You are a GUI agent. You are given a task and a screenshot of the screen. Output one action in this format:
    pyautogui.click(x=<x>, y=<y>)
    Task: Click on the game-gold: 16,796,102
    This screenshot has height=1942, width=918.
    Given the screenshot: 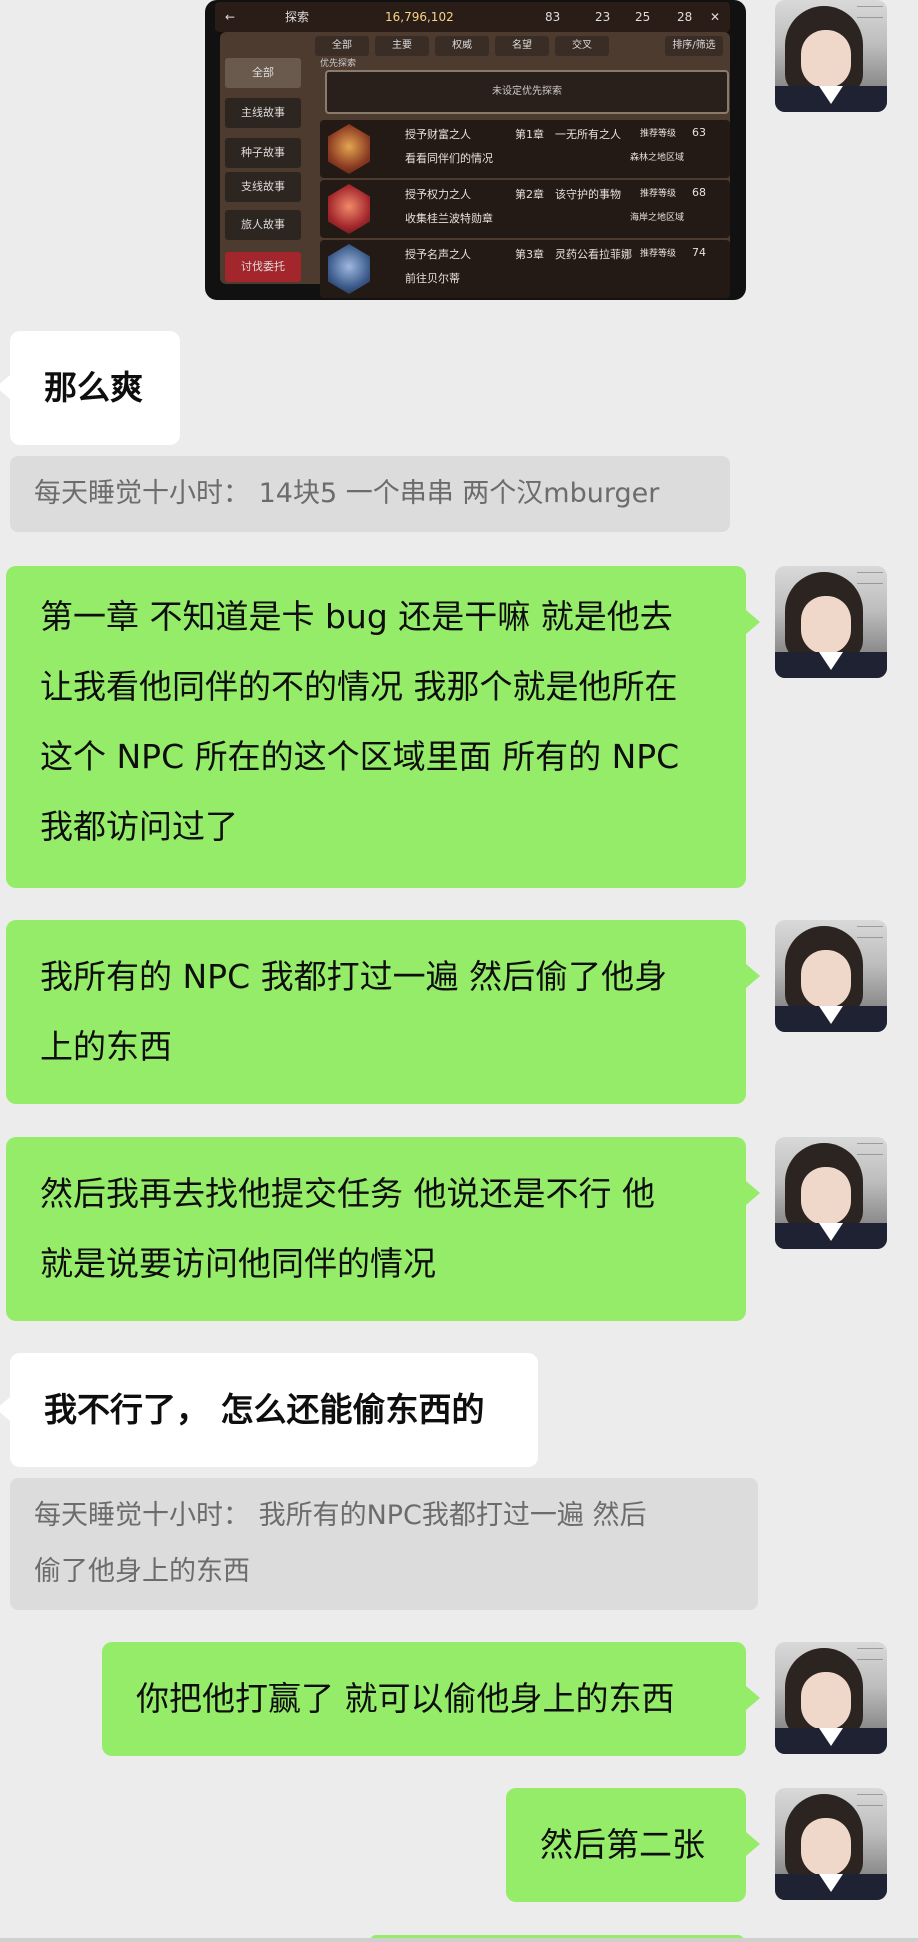 What is the action you would take?
    pyautogui.click(x=419, y=17)
    